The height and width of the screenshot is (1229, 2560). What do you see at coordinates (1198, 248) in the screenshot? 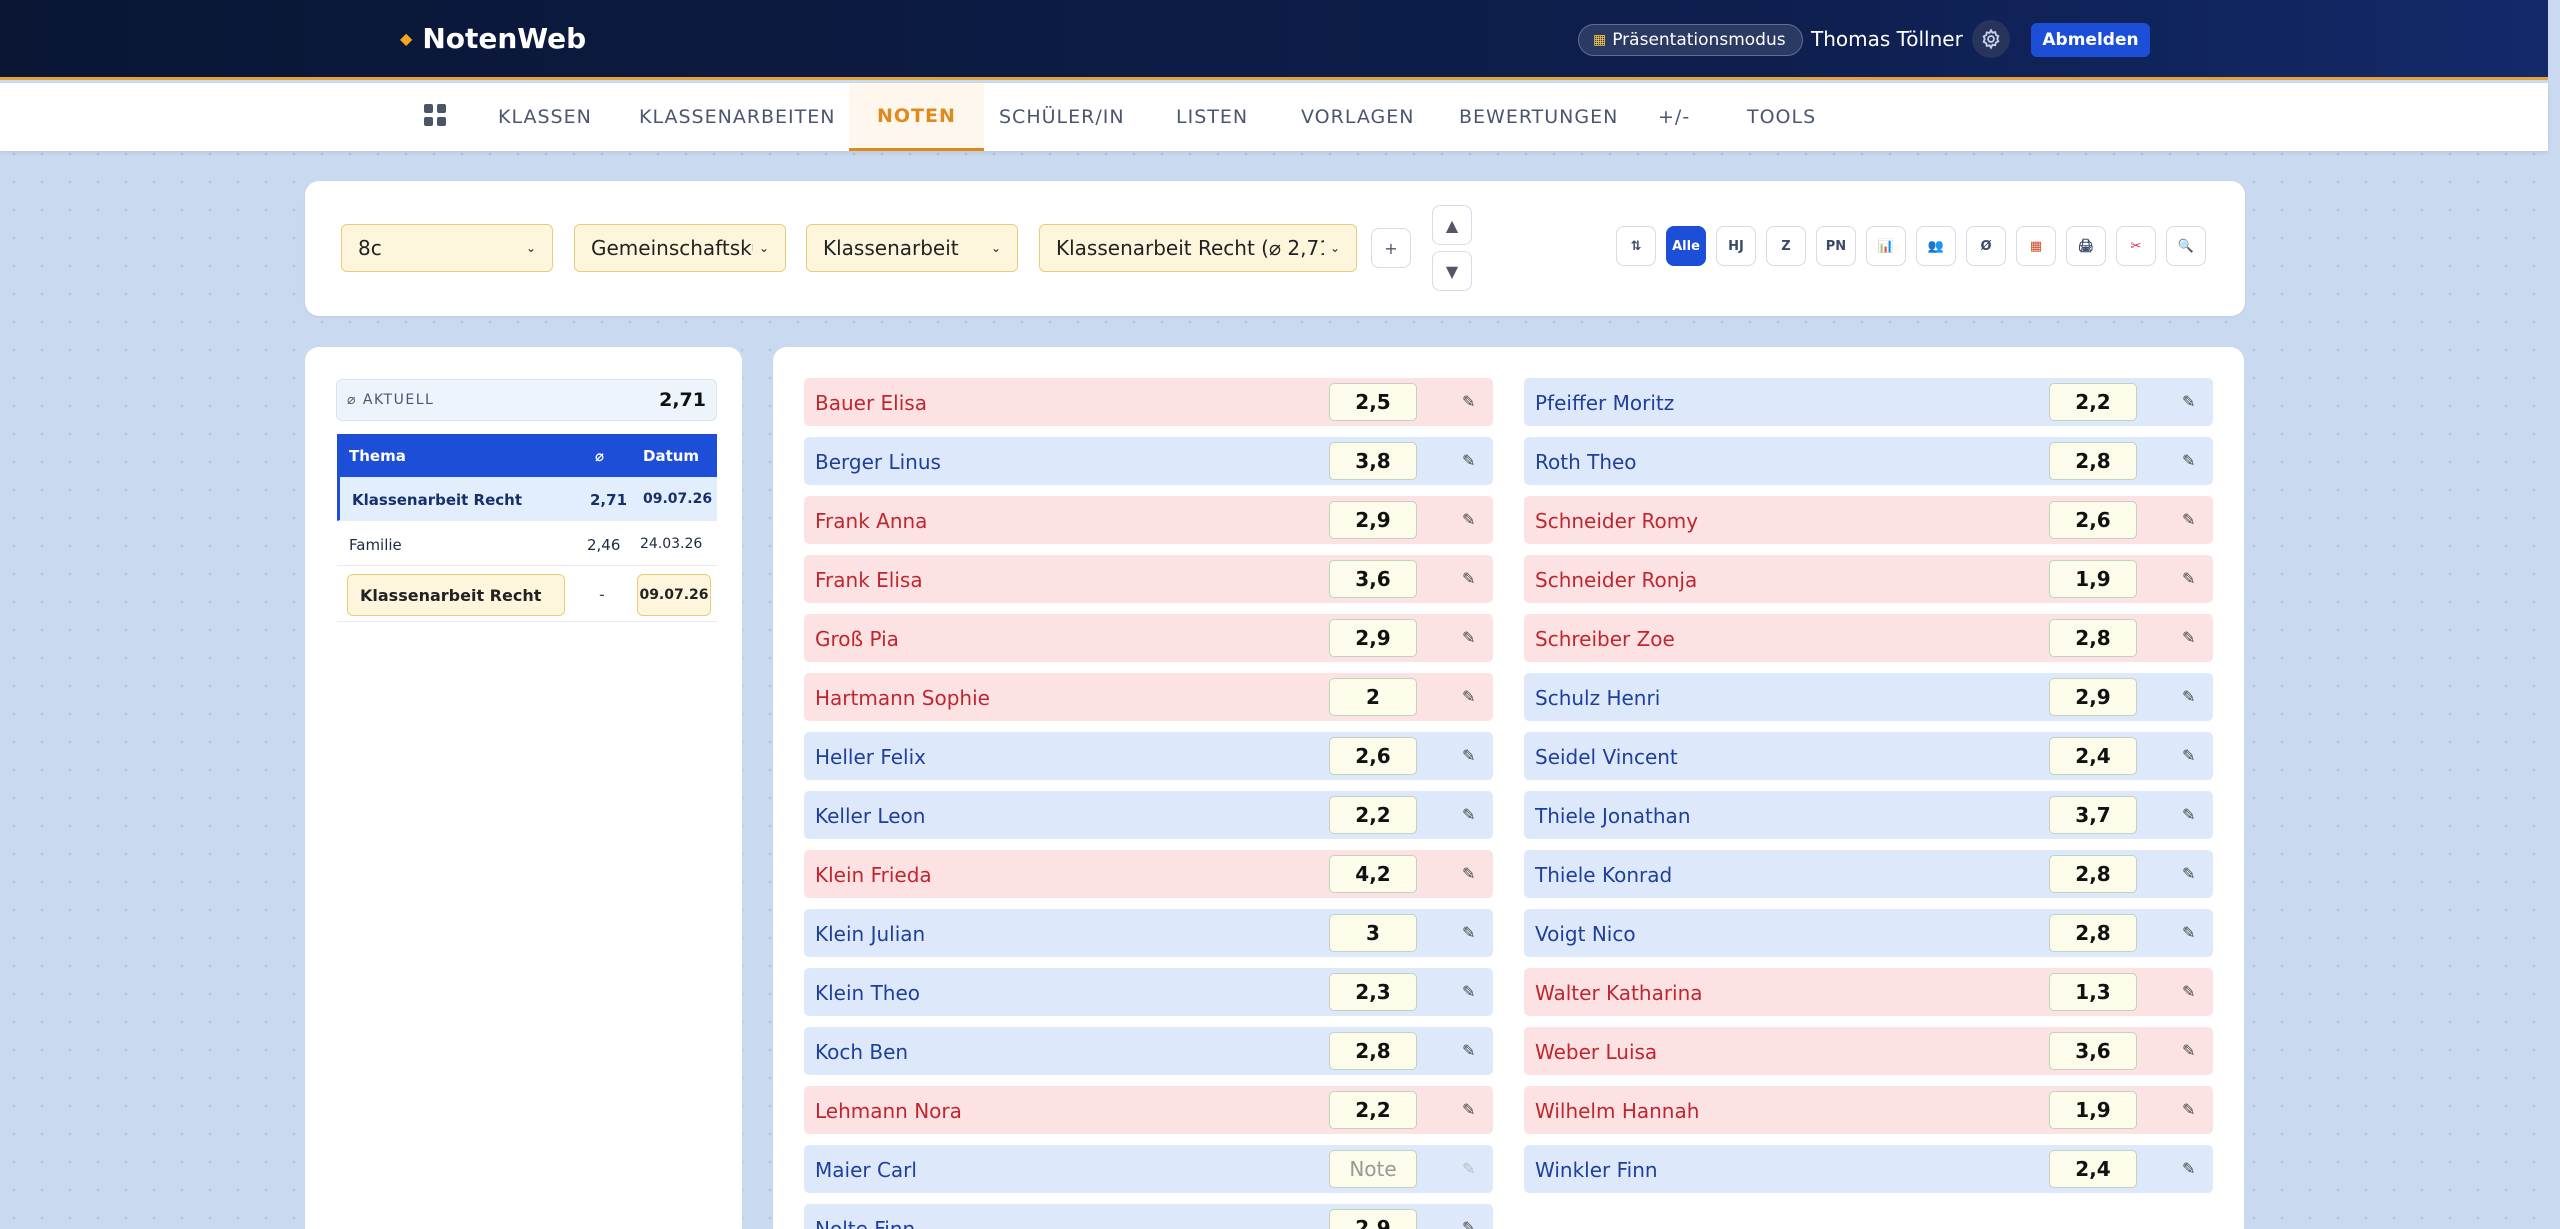
I see `exam-select: Klassenarbeit Recht (⌀ 2,71) ⌄` at bounding box center [1198, 248].